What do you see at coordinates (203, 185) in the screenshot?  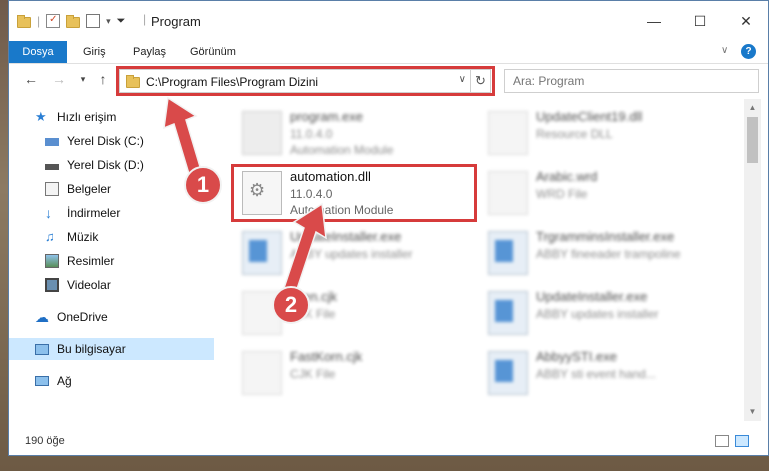 I see `step-badge-1: 1` at bounding box center [203, 185].